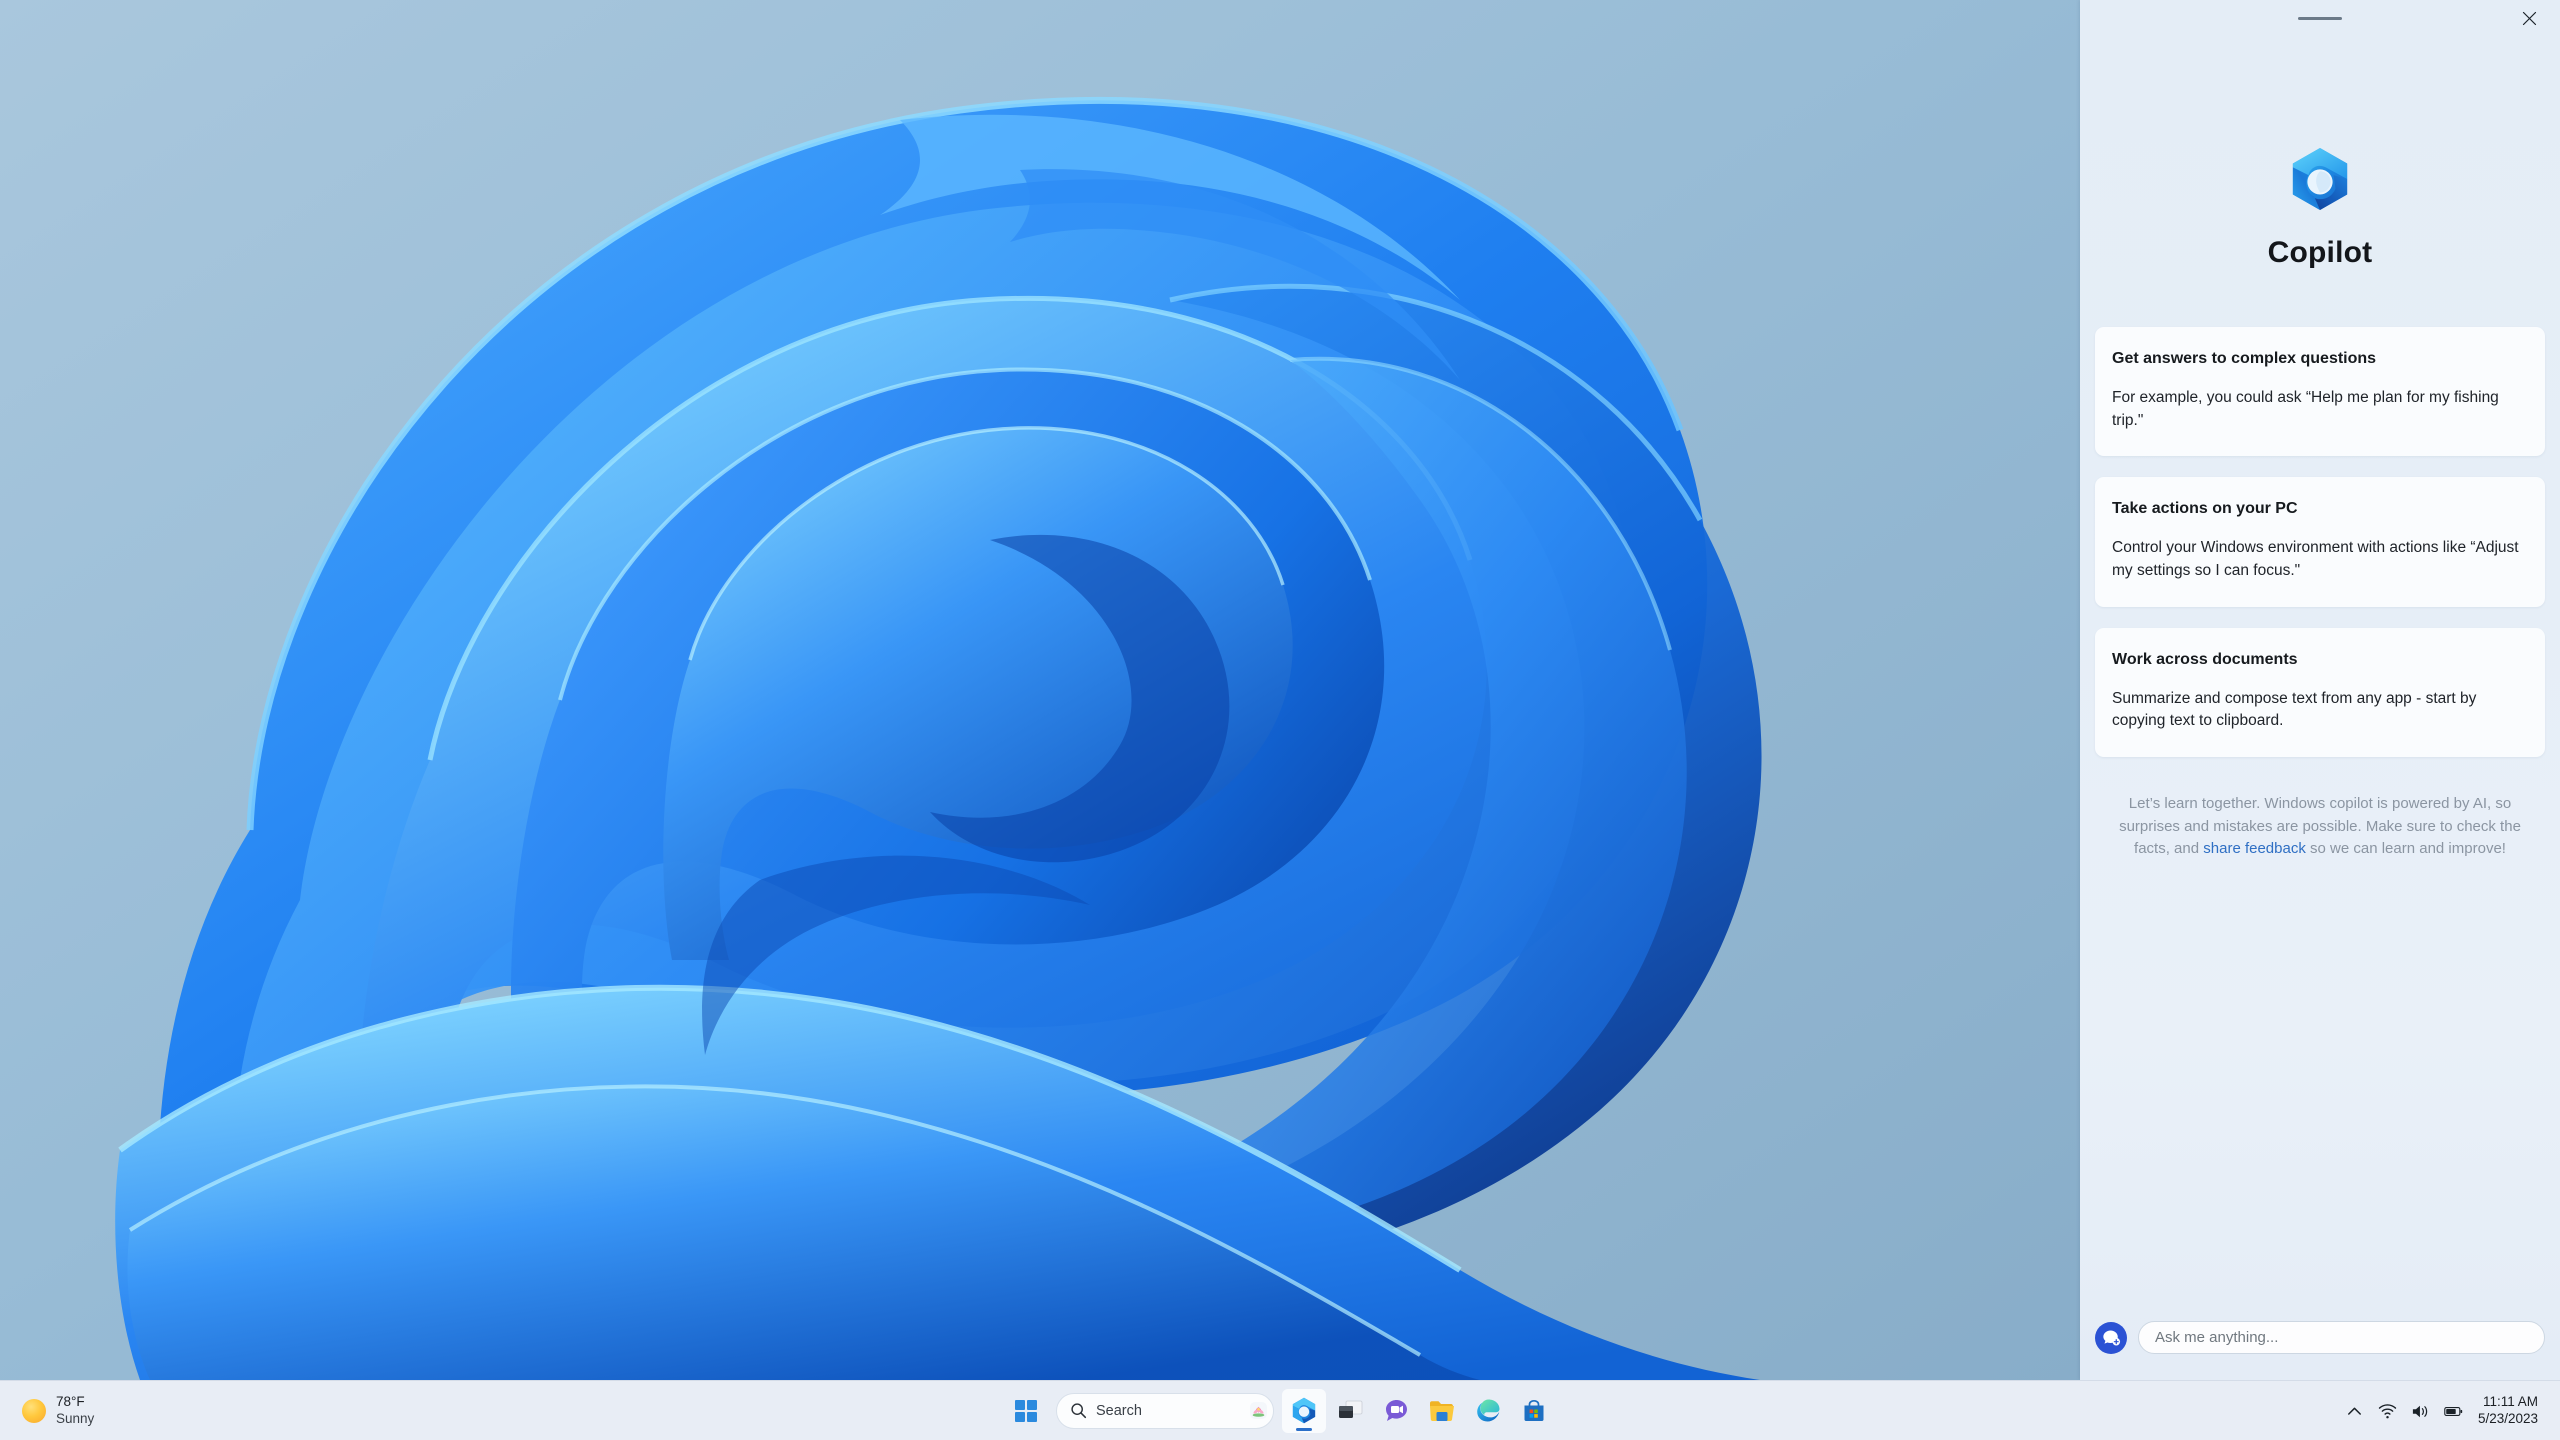  I want to click on copilot-logo, so click(2320, 179).